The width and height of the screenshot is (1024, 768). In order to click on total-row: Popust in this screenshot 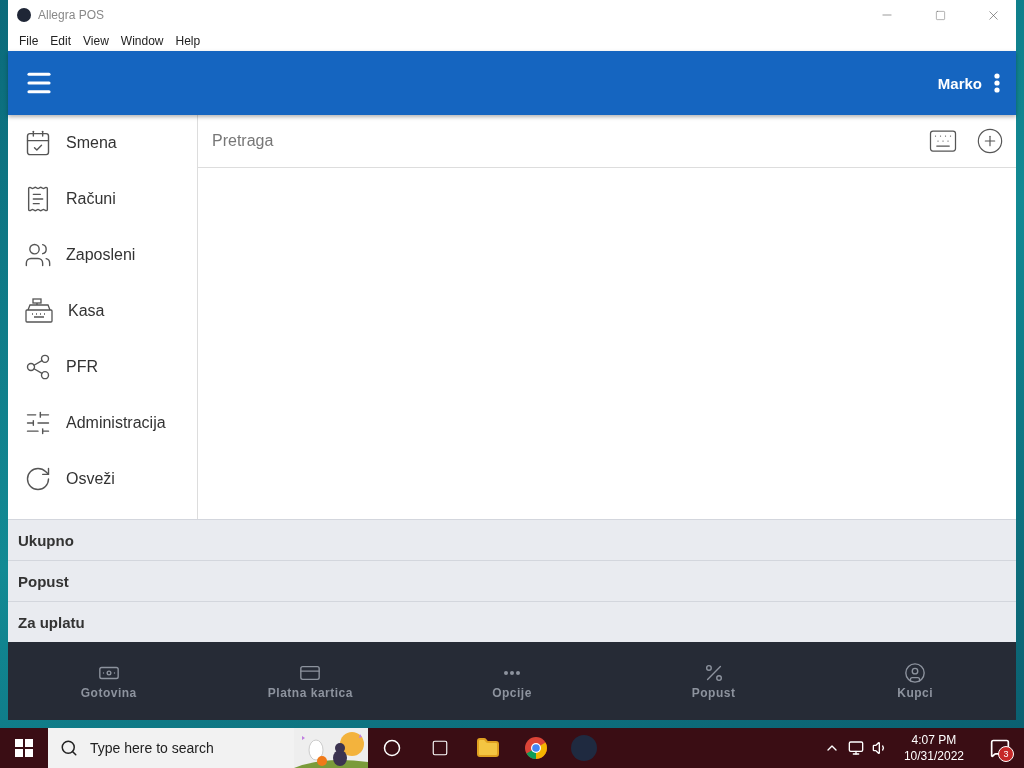, I will do `click(512, 580)`.